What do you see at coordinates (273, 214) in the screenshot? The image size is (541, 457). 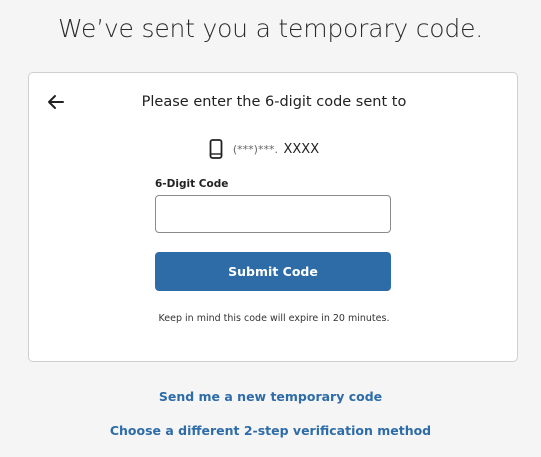 I see `code-input` at bounding box center [273, 214].